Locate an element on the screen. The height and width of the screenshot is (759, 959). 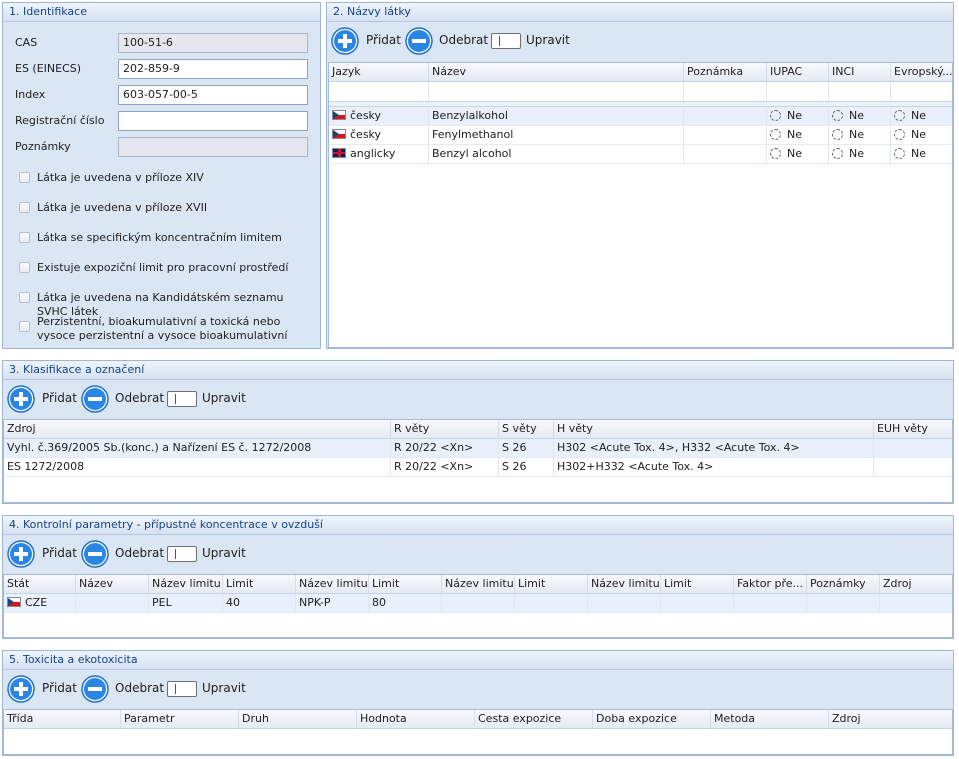
table-row: česky Fenylmethanol Ne Ne Ne is located at coordinates (640, 135).